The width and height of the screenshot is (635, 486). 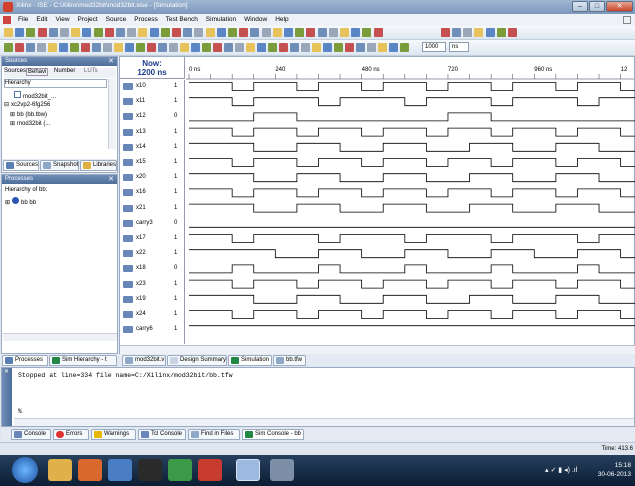 I want to click on menu-help: Help, so click(x=281, y=20).